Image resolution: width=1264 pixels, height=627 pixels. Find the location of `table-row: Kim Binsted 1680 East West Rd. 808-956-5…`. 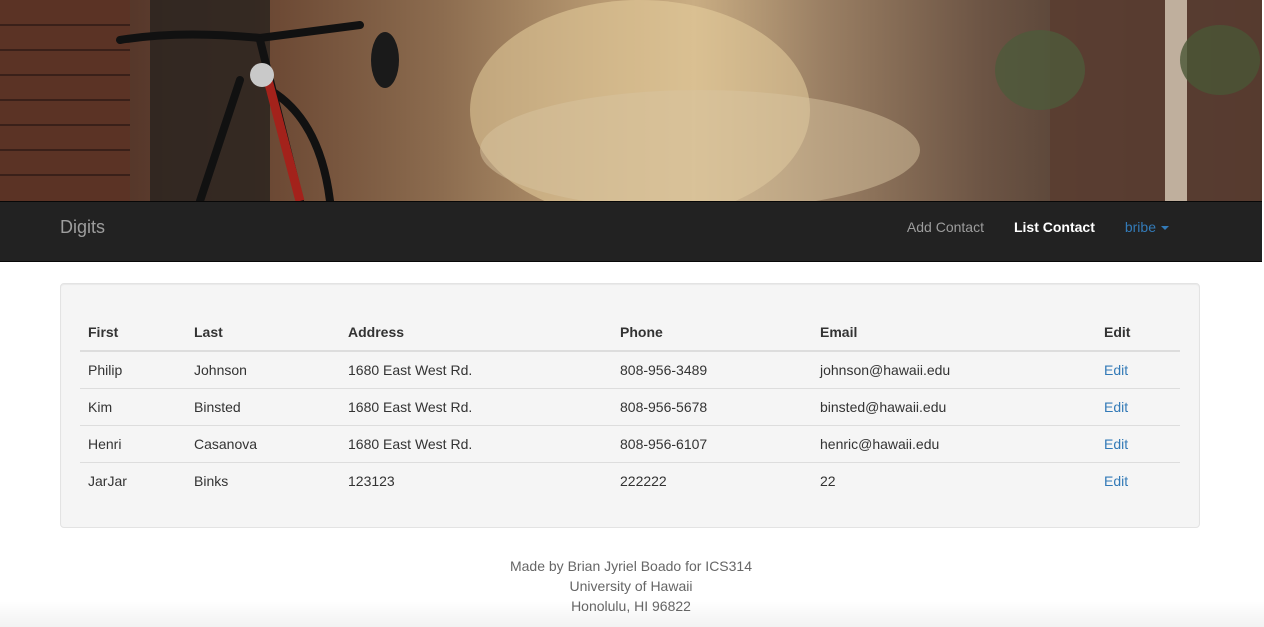

table-row: Kim Binsted 1680 East West Rd. 808-956-5… is located at coordinates (630, 407).